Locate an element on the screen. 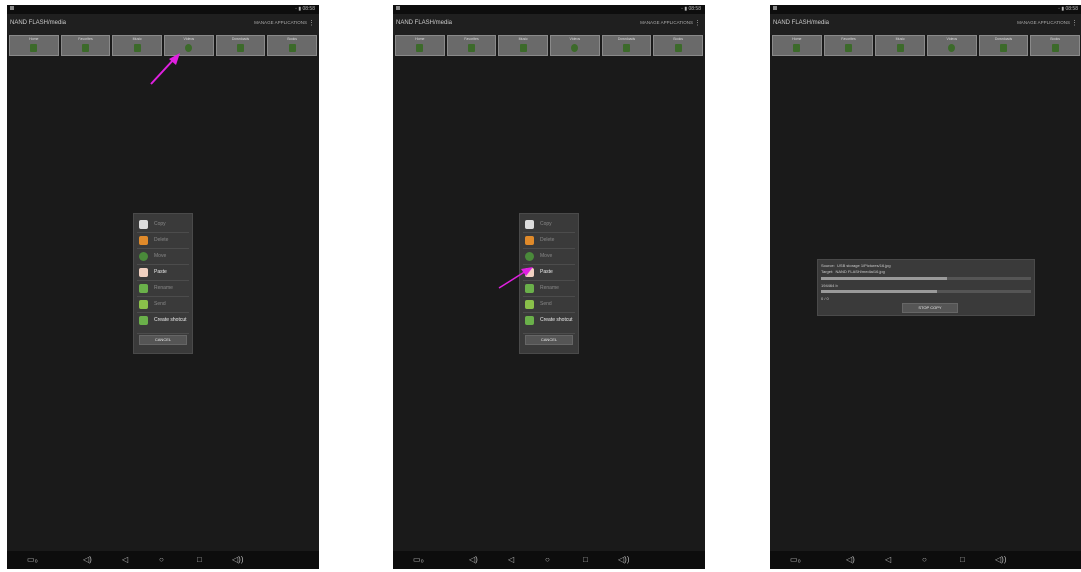 This screenshot has width=1081, height=572. menu-item-move: Move is located at coordinates (163, 257).